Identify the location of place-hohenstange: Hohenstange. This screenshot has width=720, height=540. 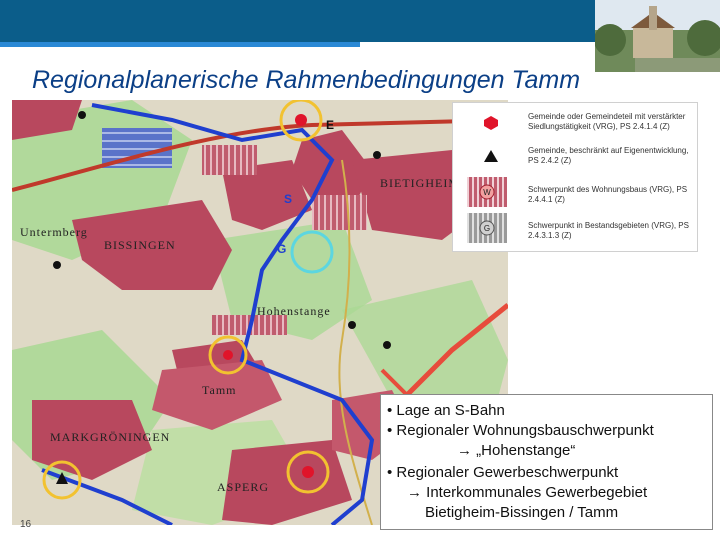
(294, 311).